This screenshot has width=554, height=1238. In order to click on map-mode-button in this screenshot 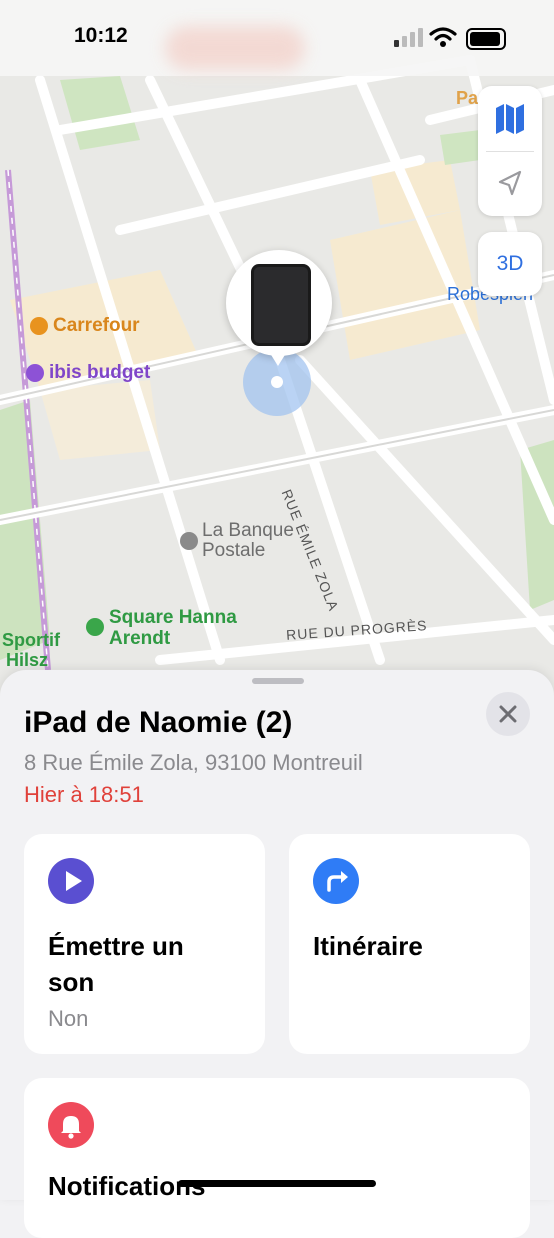, I will do `click(510, 118)`.